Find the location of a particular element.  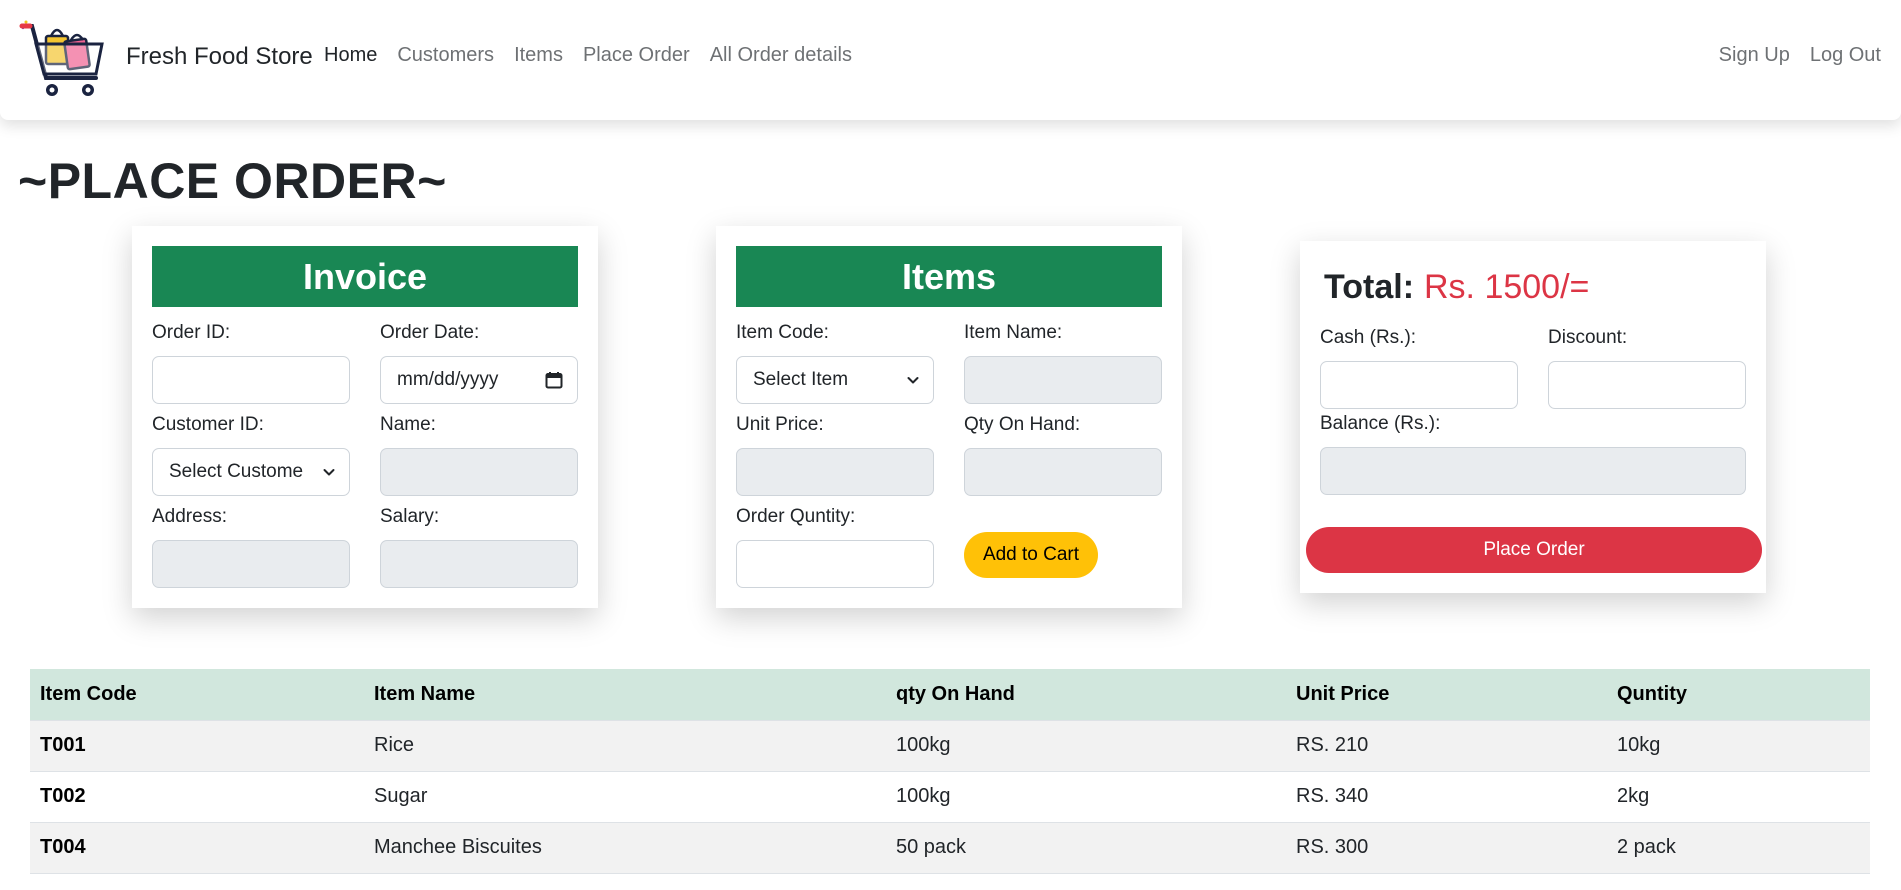

shopping-cart-logo-icon is located at coordinates (61, 58).